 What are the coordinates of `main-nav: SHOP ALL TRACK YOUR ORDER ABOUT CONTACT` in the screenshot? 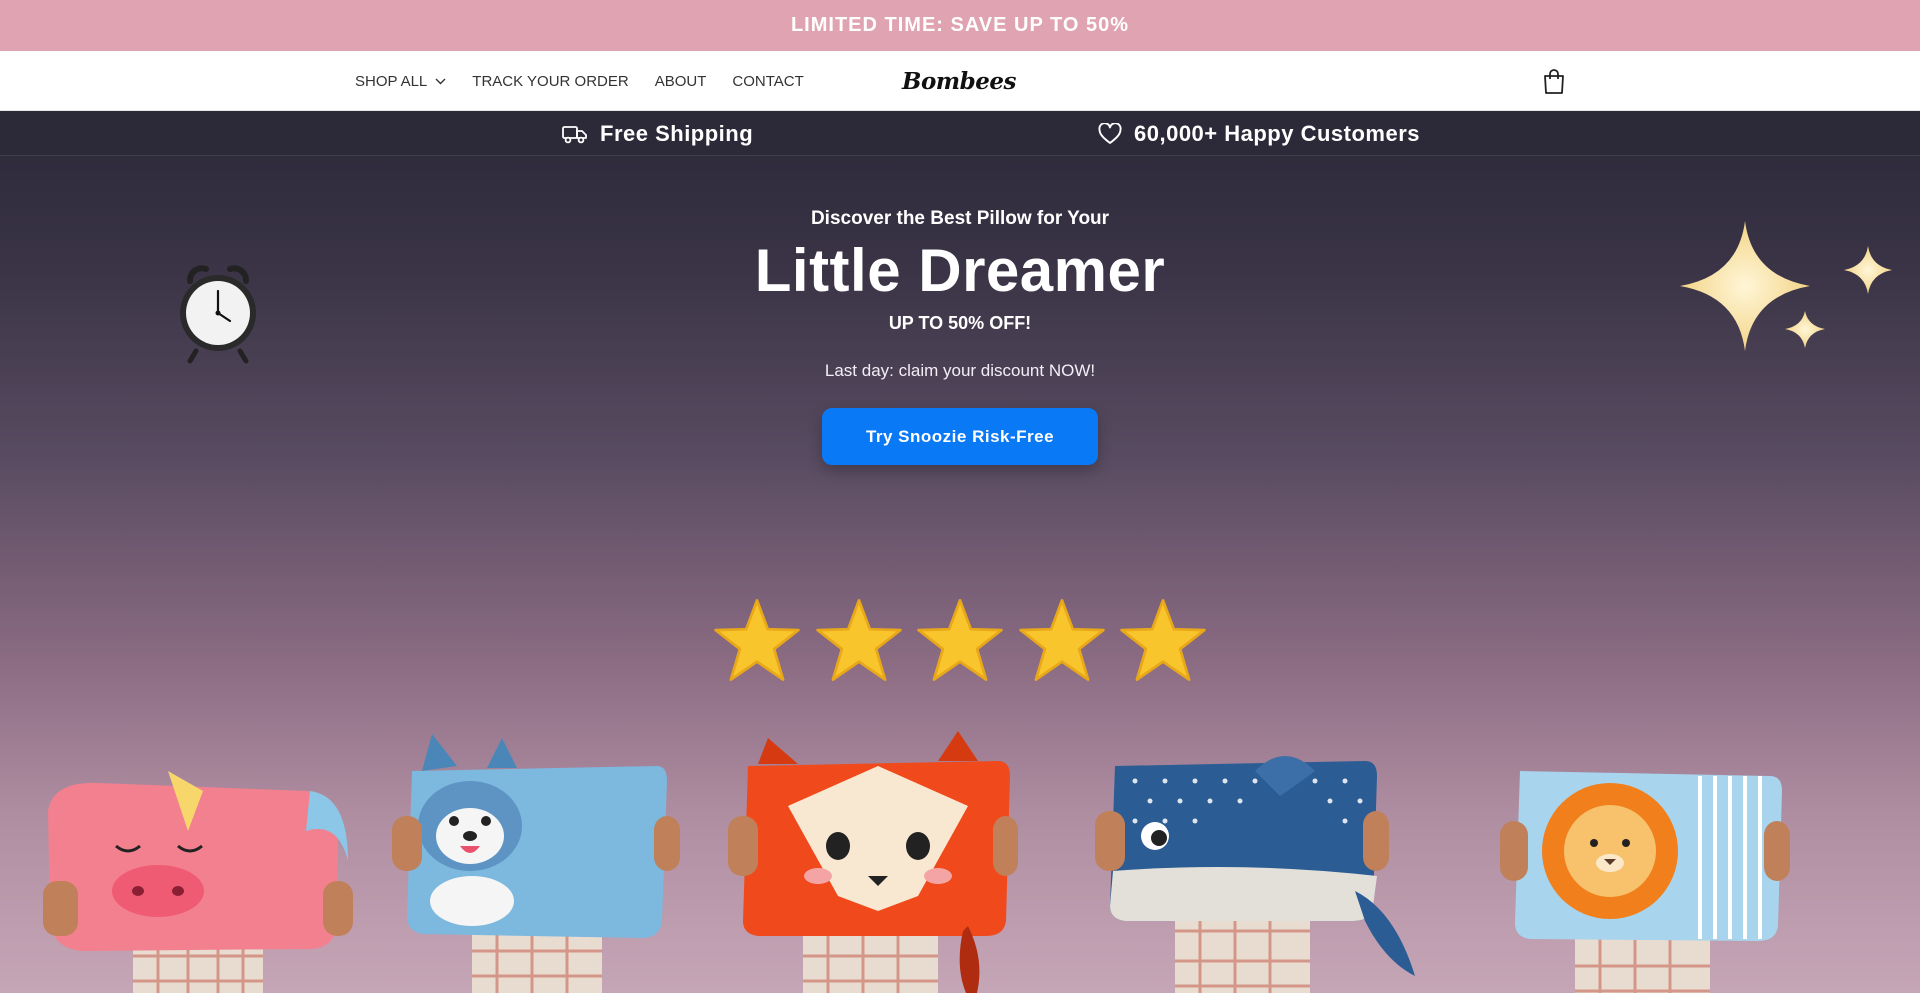 It's located at (592, 81).